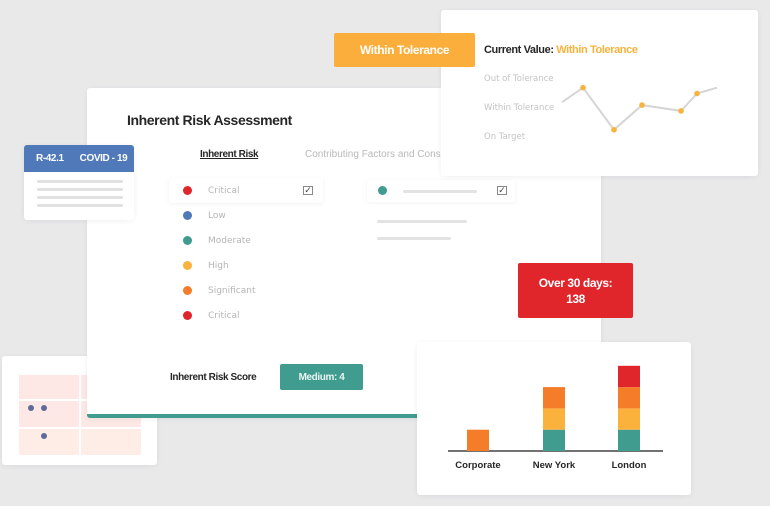  I want to click on factor-option: ✓, so click(441, 191).